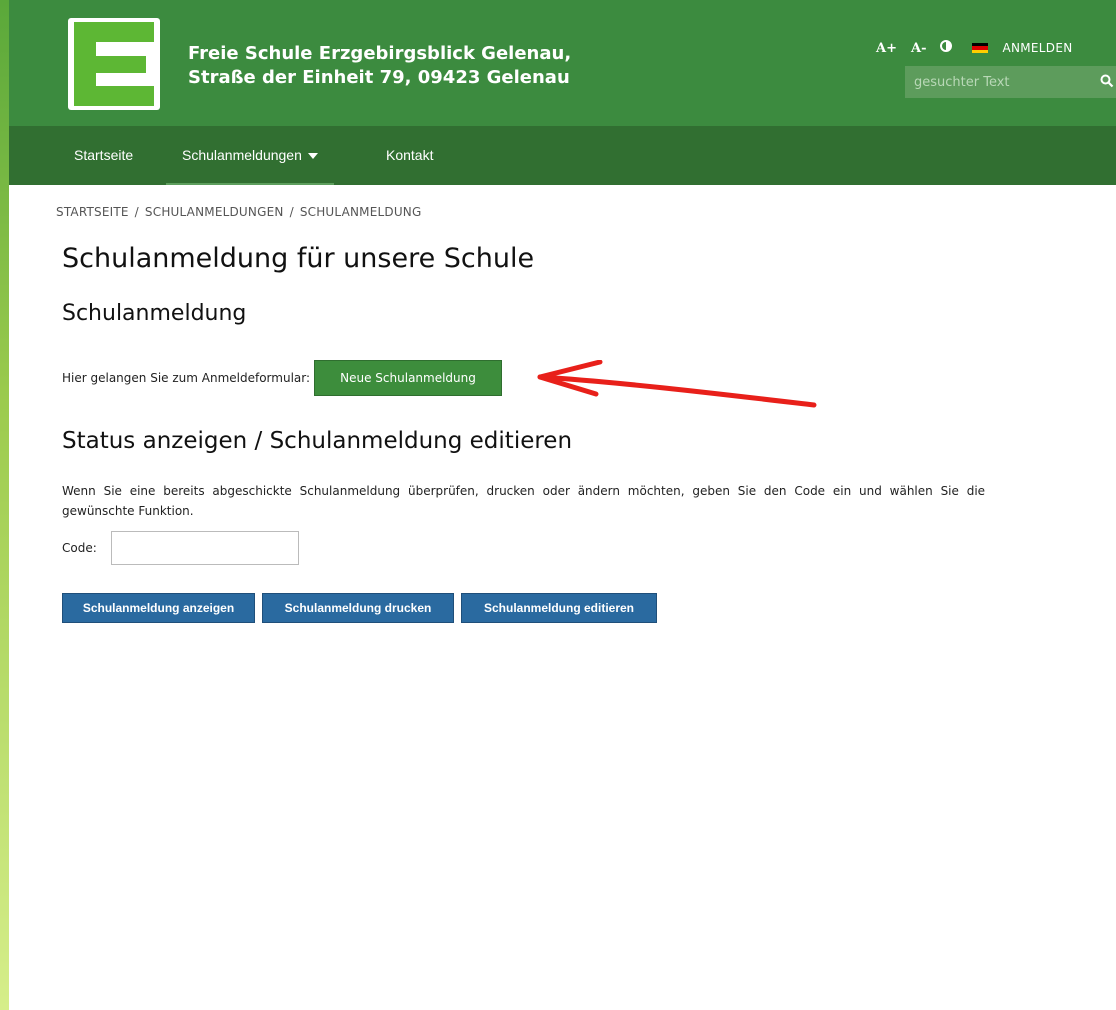  I want to click on school-name-line1: Freie Schule Erzgebirgsblick Gelenau,, so click(380, 53).